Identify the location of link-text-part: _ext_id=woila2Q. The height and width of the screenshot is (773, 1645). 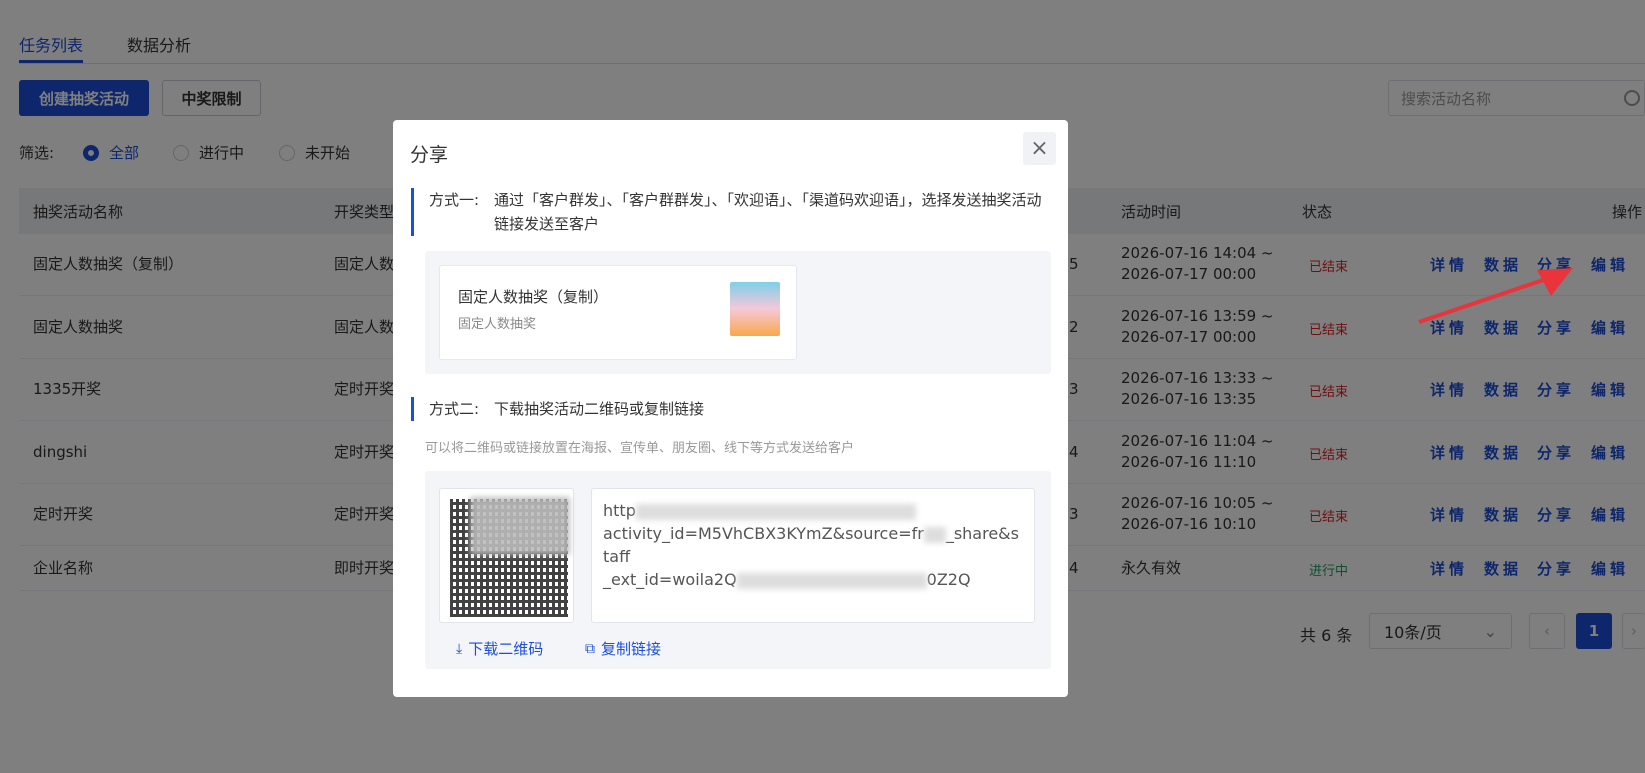
(670, 579).